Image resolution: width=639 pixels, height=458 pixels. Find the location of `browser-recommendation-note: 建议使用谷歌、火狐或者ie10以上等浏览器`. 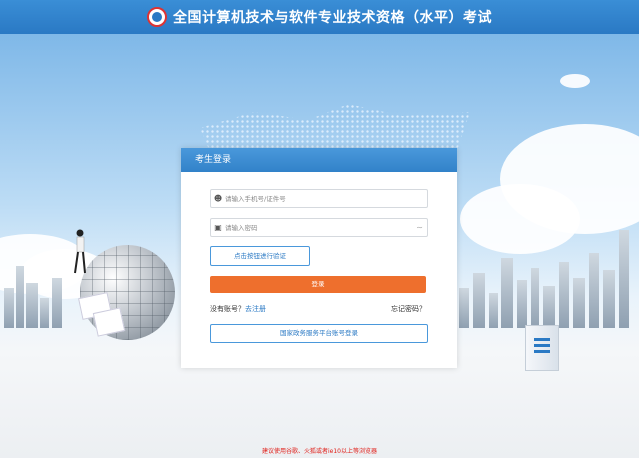

browser-recommendation-note: 建议使用谷歌、火狐或者ie10以上等浏览器 is located at coordinates (319, 451).